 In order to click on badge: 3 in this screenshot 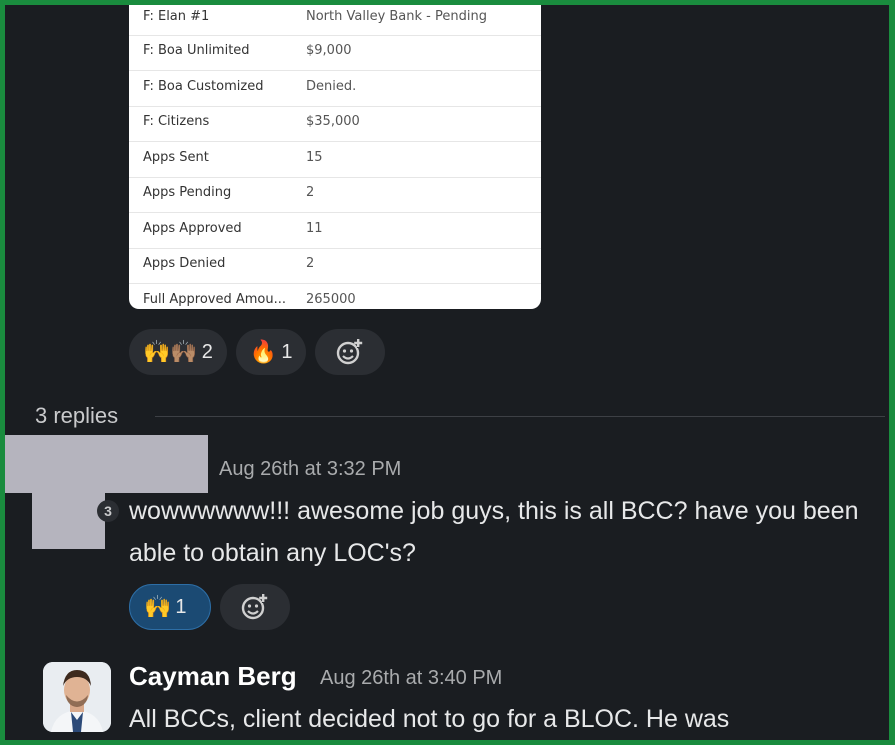, I will do `click(108, 511)`.